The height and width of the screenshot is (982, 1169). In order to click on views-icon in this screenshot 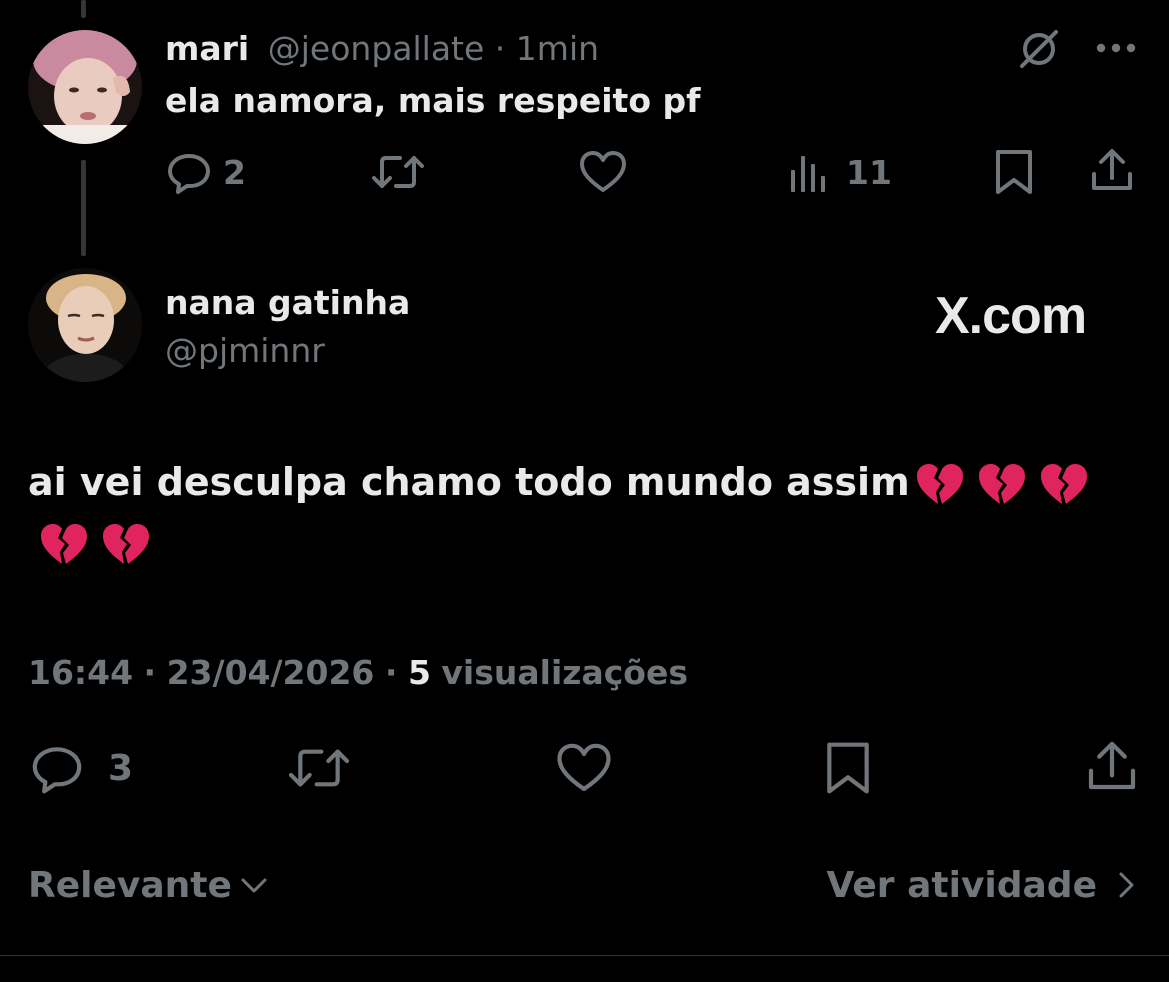, I will do `click(808, 174)`.